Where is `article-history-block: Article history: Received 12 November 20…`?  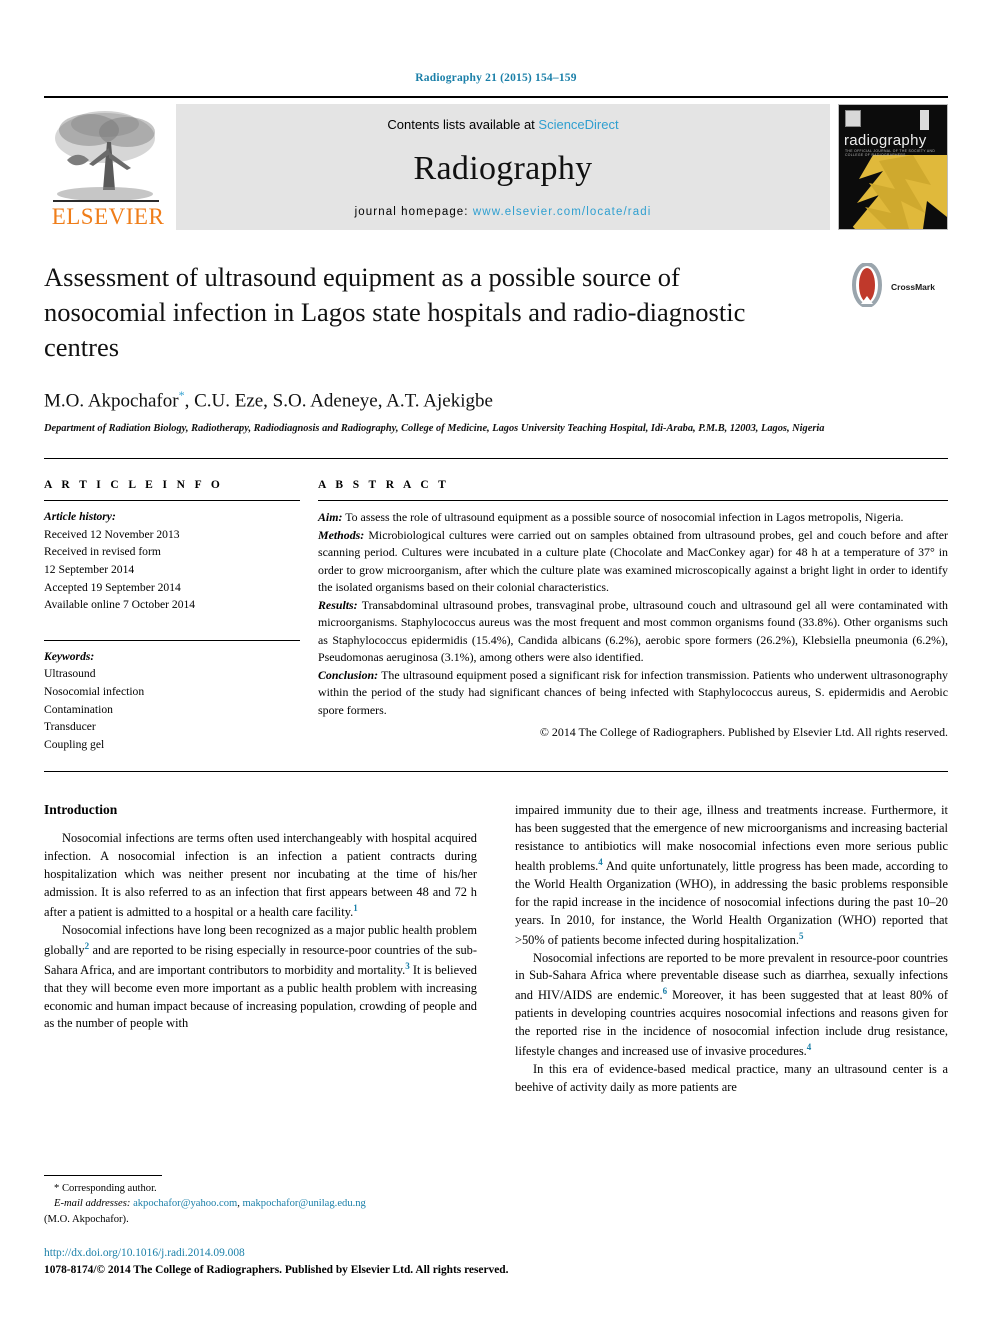 article-history-block: Article history: Received 12 November 20… is located at coordinates (172, 557).